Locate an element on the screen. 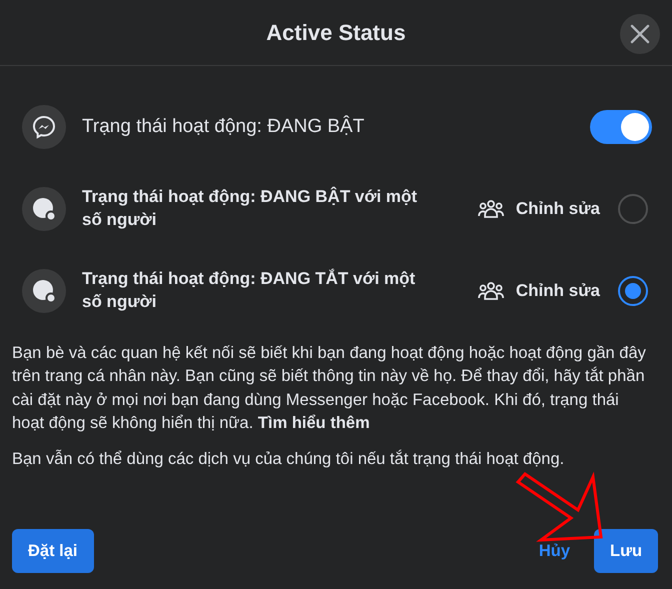  description-text: Bạn bè và các quan hệ kết nối sẽ biết khi bạn đang hoạt động hoặc hoạt động gần đây trên trang cá nhân này. Bạn cũng sẽ biết thông tin này về họ. Để thay đổi, hãy tắt phần cài đặt này ở mọi nơi bạn đang dùng Messenger hoặc Facebook. Khi đó, trạng thái hoạt động sẽ không hiển thị nữa. Tìm hiểu thêm is located at coordinates (329, 388).